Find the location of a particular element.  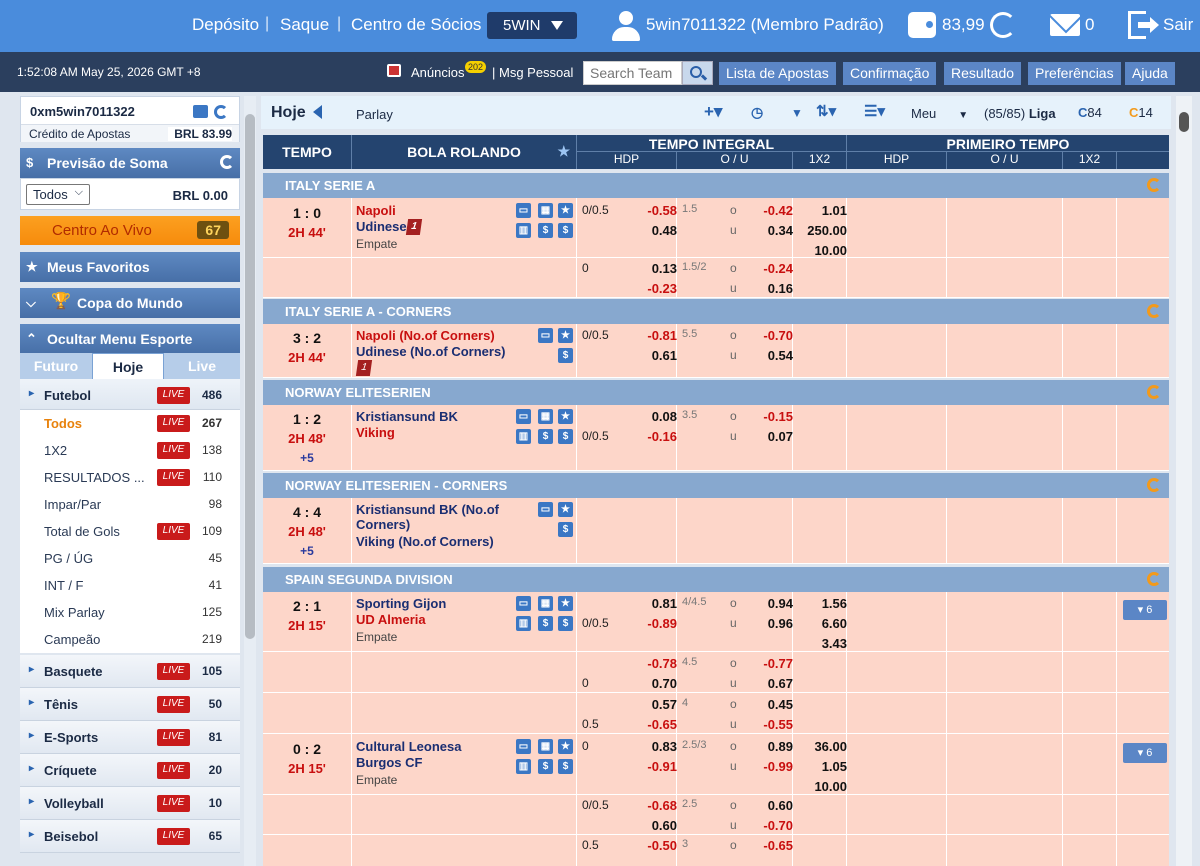

over-odds: 0.45 is located at coordinates (773, 704).